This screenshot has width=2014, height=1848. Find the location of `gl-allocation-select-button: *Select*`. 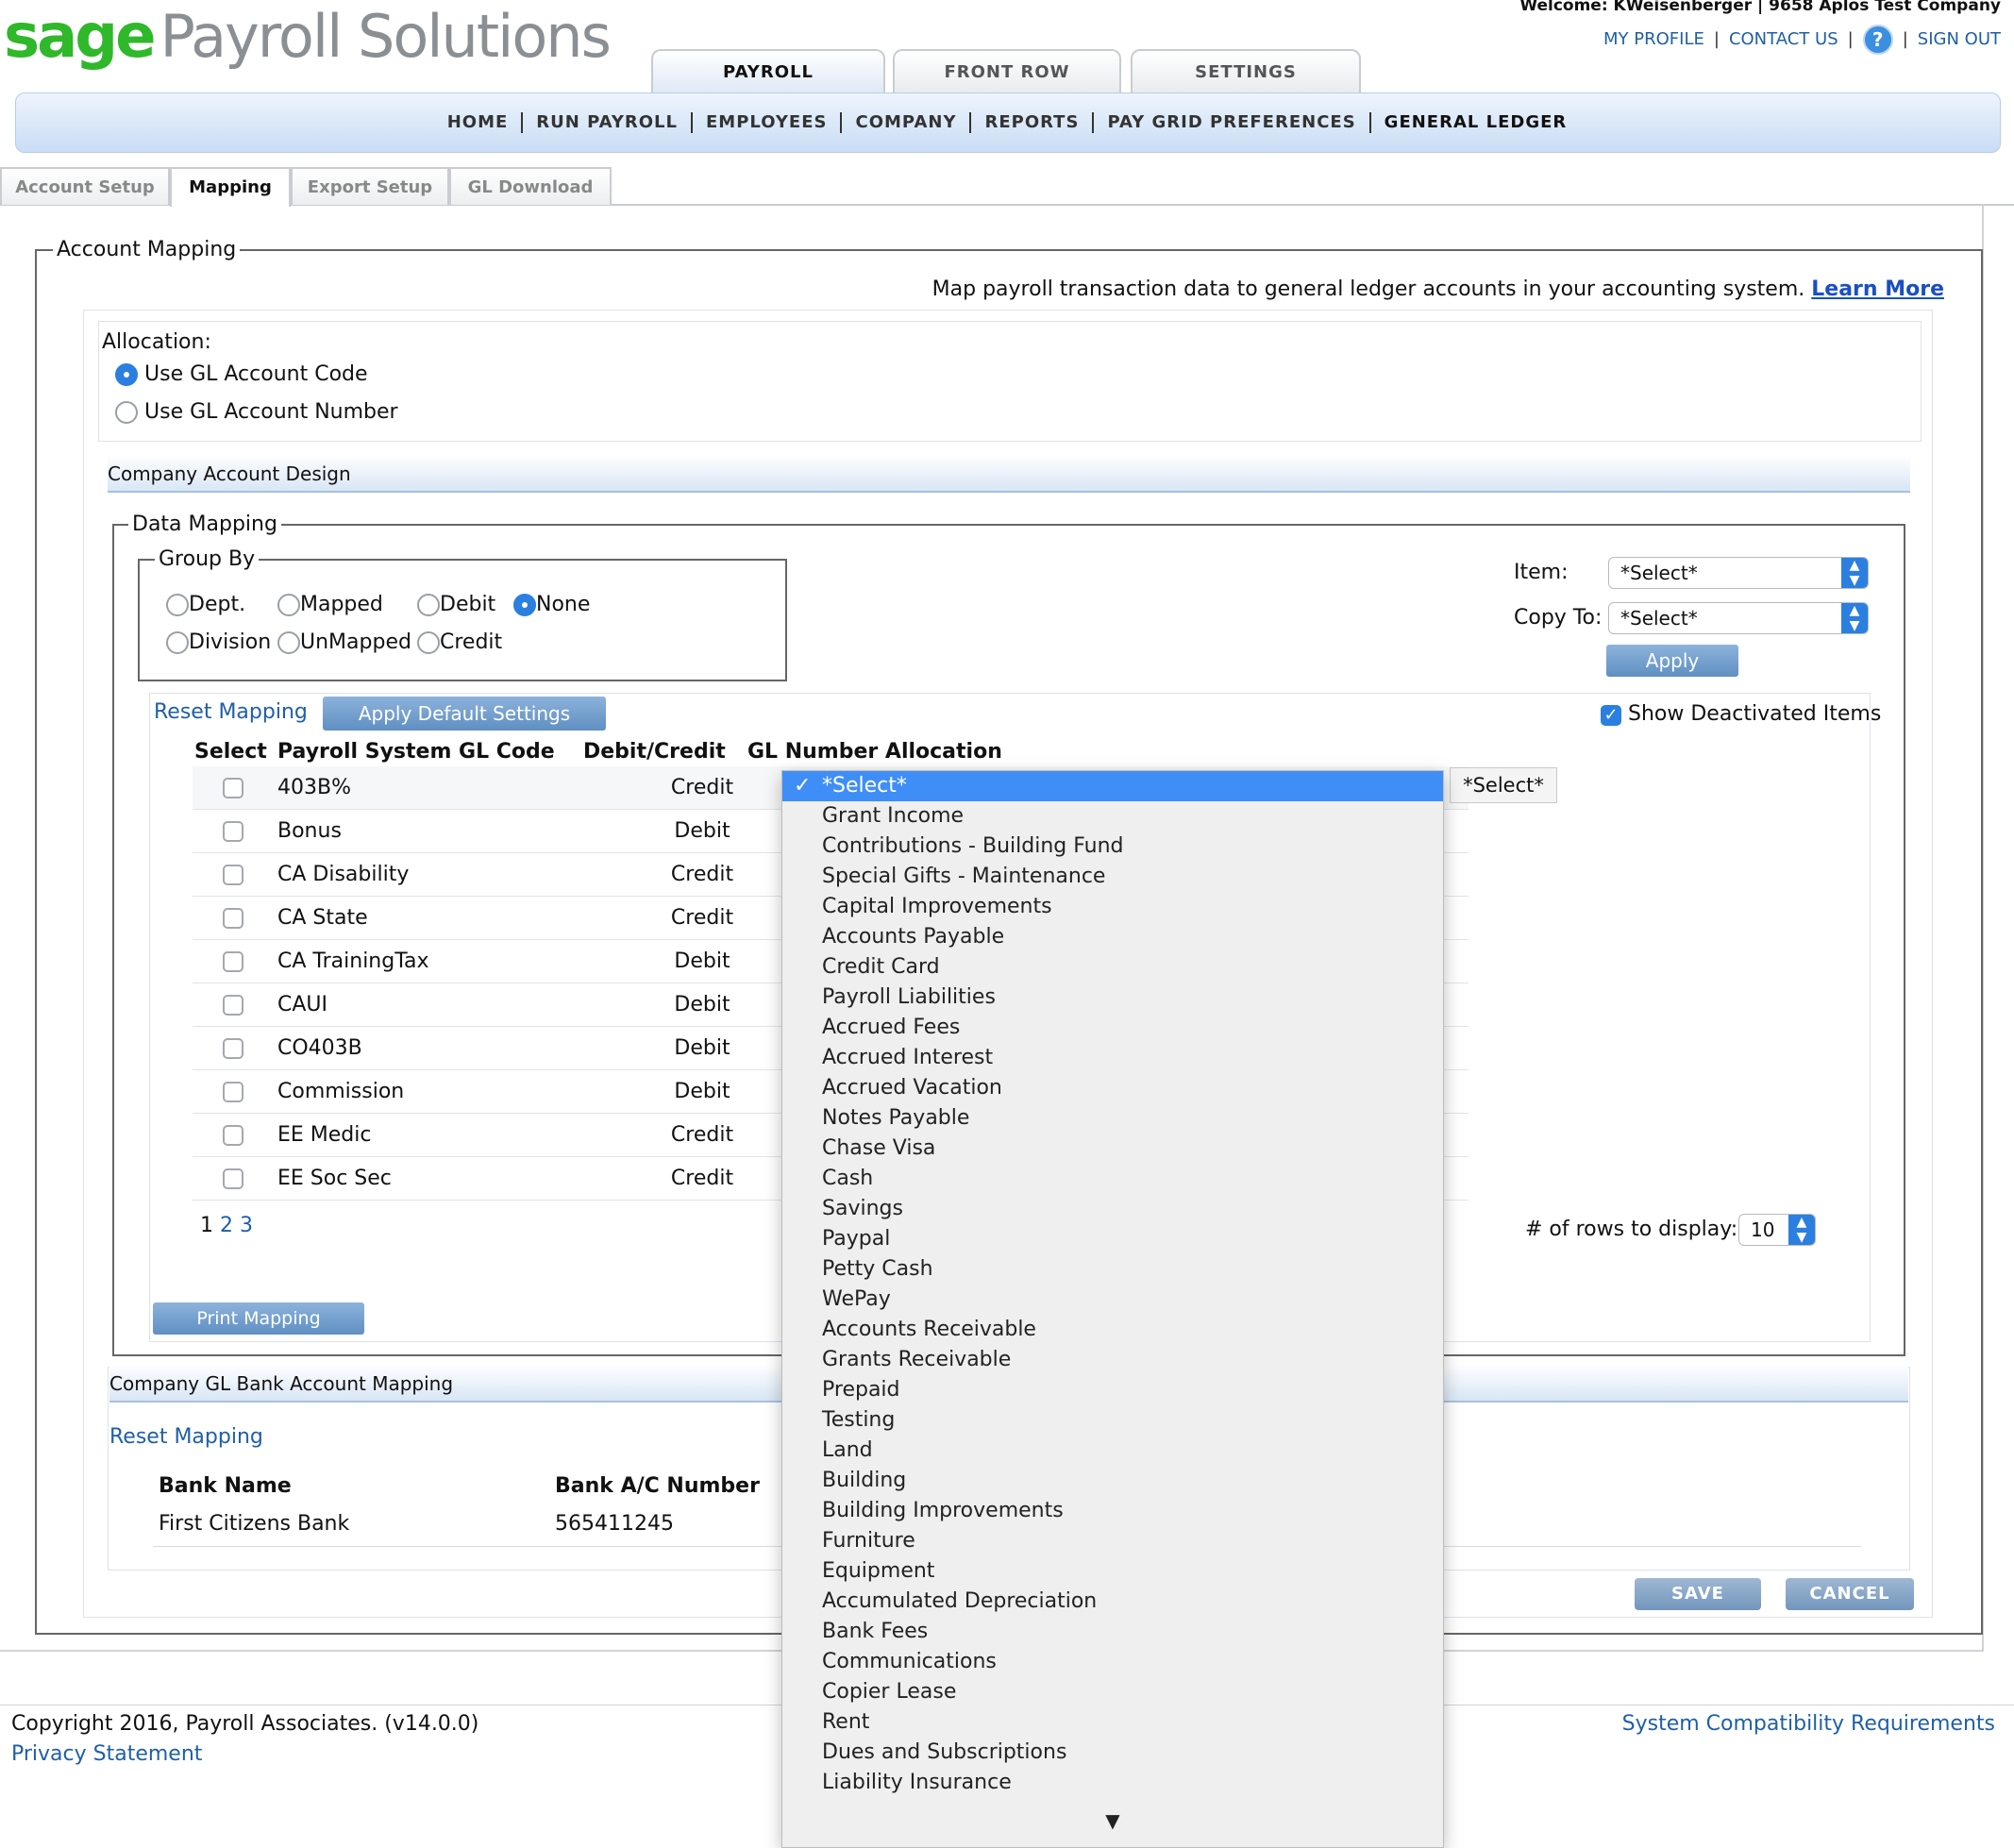

gl-allocation-select-button: *Select* is located at coordinates (1503, 785).